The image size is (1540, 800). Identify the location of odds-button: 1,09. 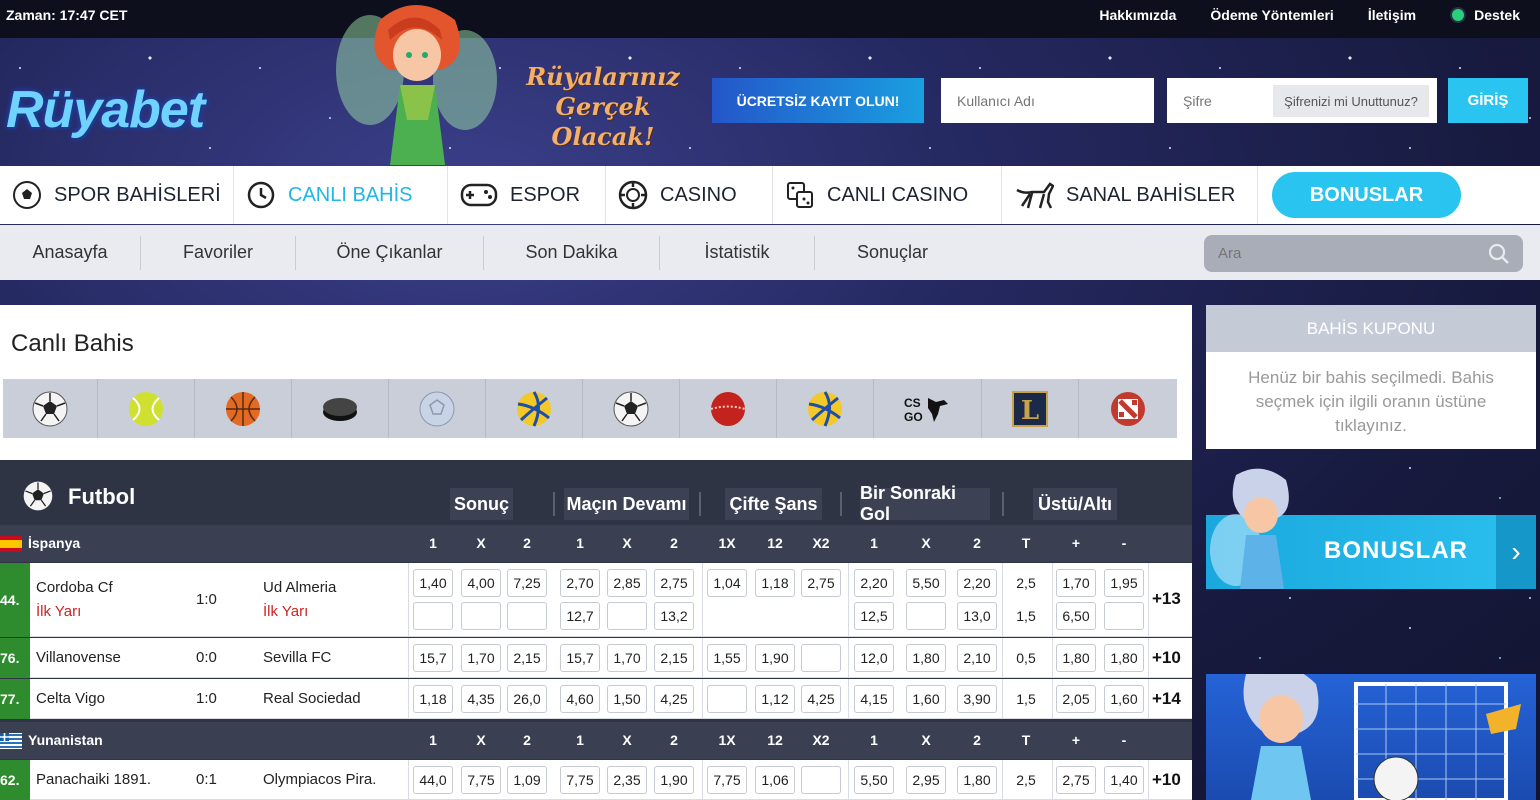
(527, 780).